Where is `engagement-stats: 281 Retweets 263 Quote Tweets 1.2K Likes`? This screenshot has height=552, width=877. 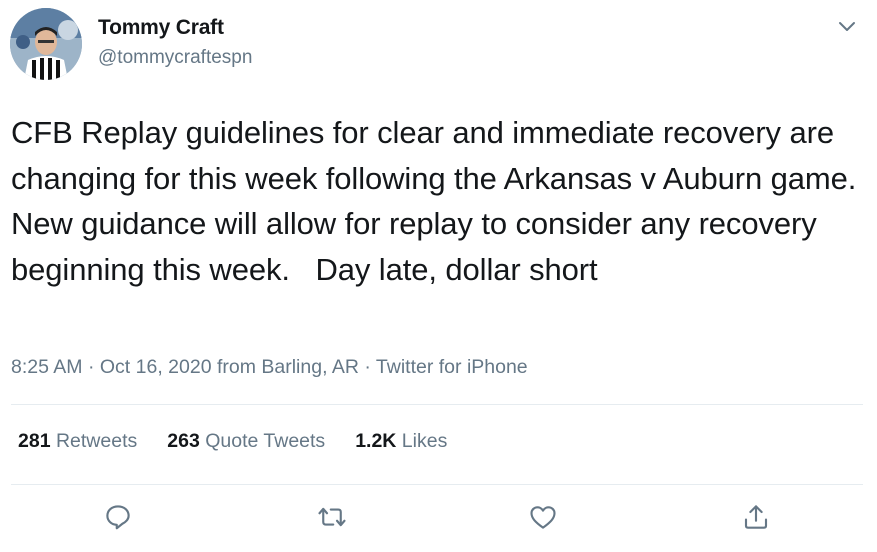 engagement-stats: 281 Retweets 263 Quote Tweets 1.2K Likes is located at coordinates (247, 441).